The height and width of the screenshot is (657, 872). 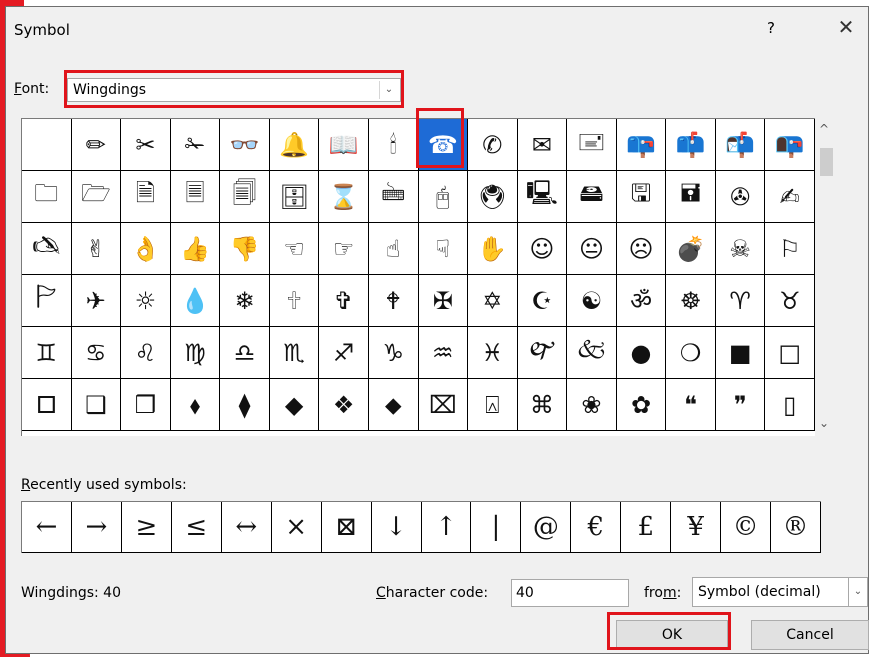 I want to click on character-code-input: 40, so click(x=570, y=593).